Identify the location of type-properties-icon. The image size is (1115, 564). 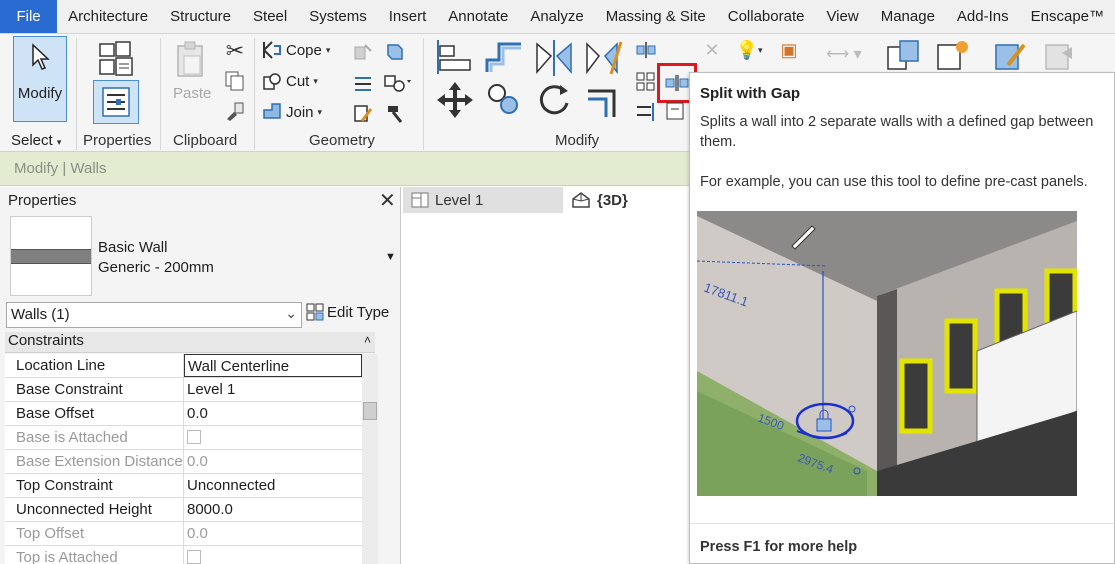
(116, 58).